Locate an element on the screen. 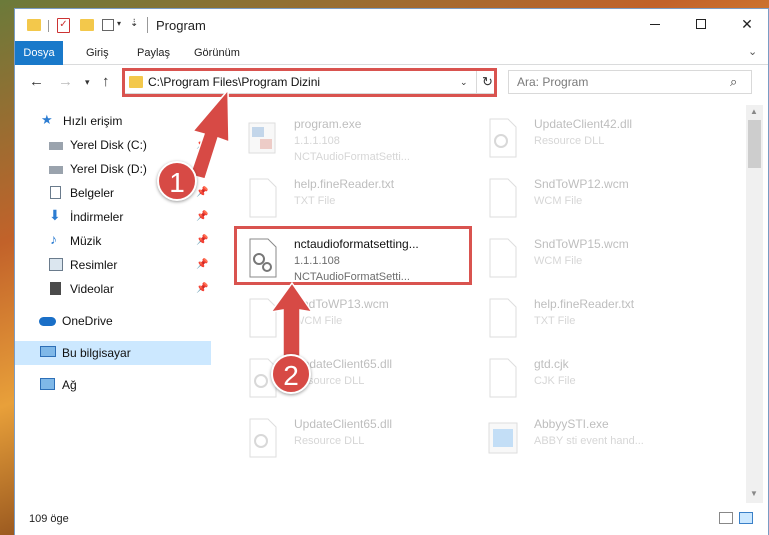  annotation-arrows is located at coordinates (251, 224).